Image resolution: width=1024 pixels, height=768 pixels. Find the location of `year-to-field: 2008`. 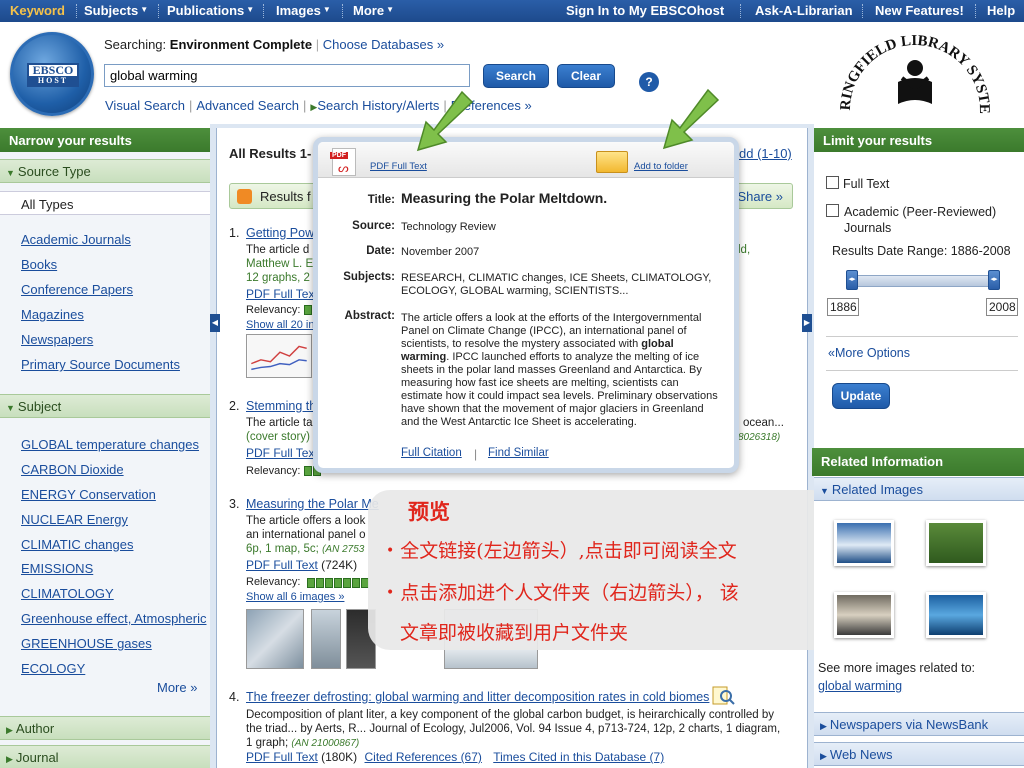

year-to-field: 2008 is located at coordinates (1002, 307).